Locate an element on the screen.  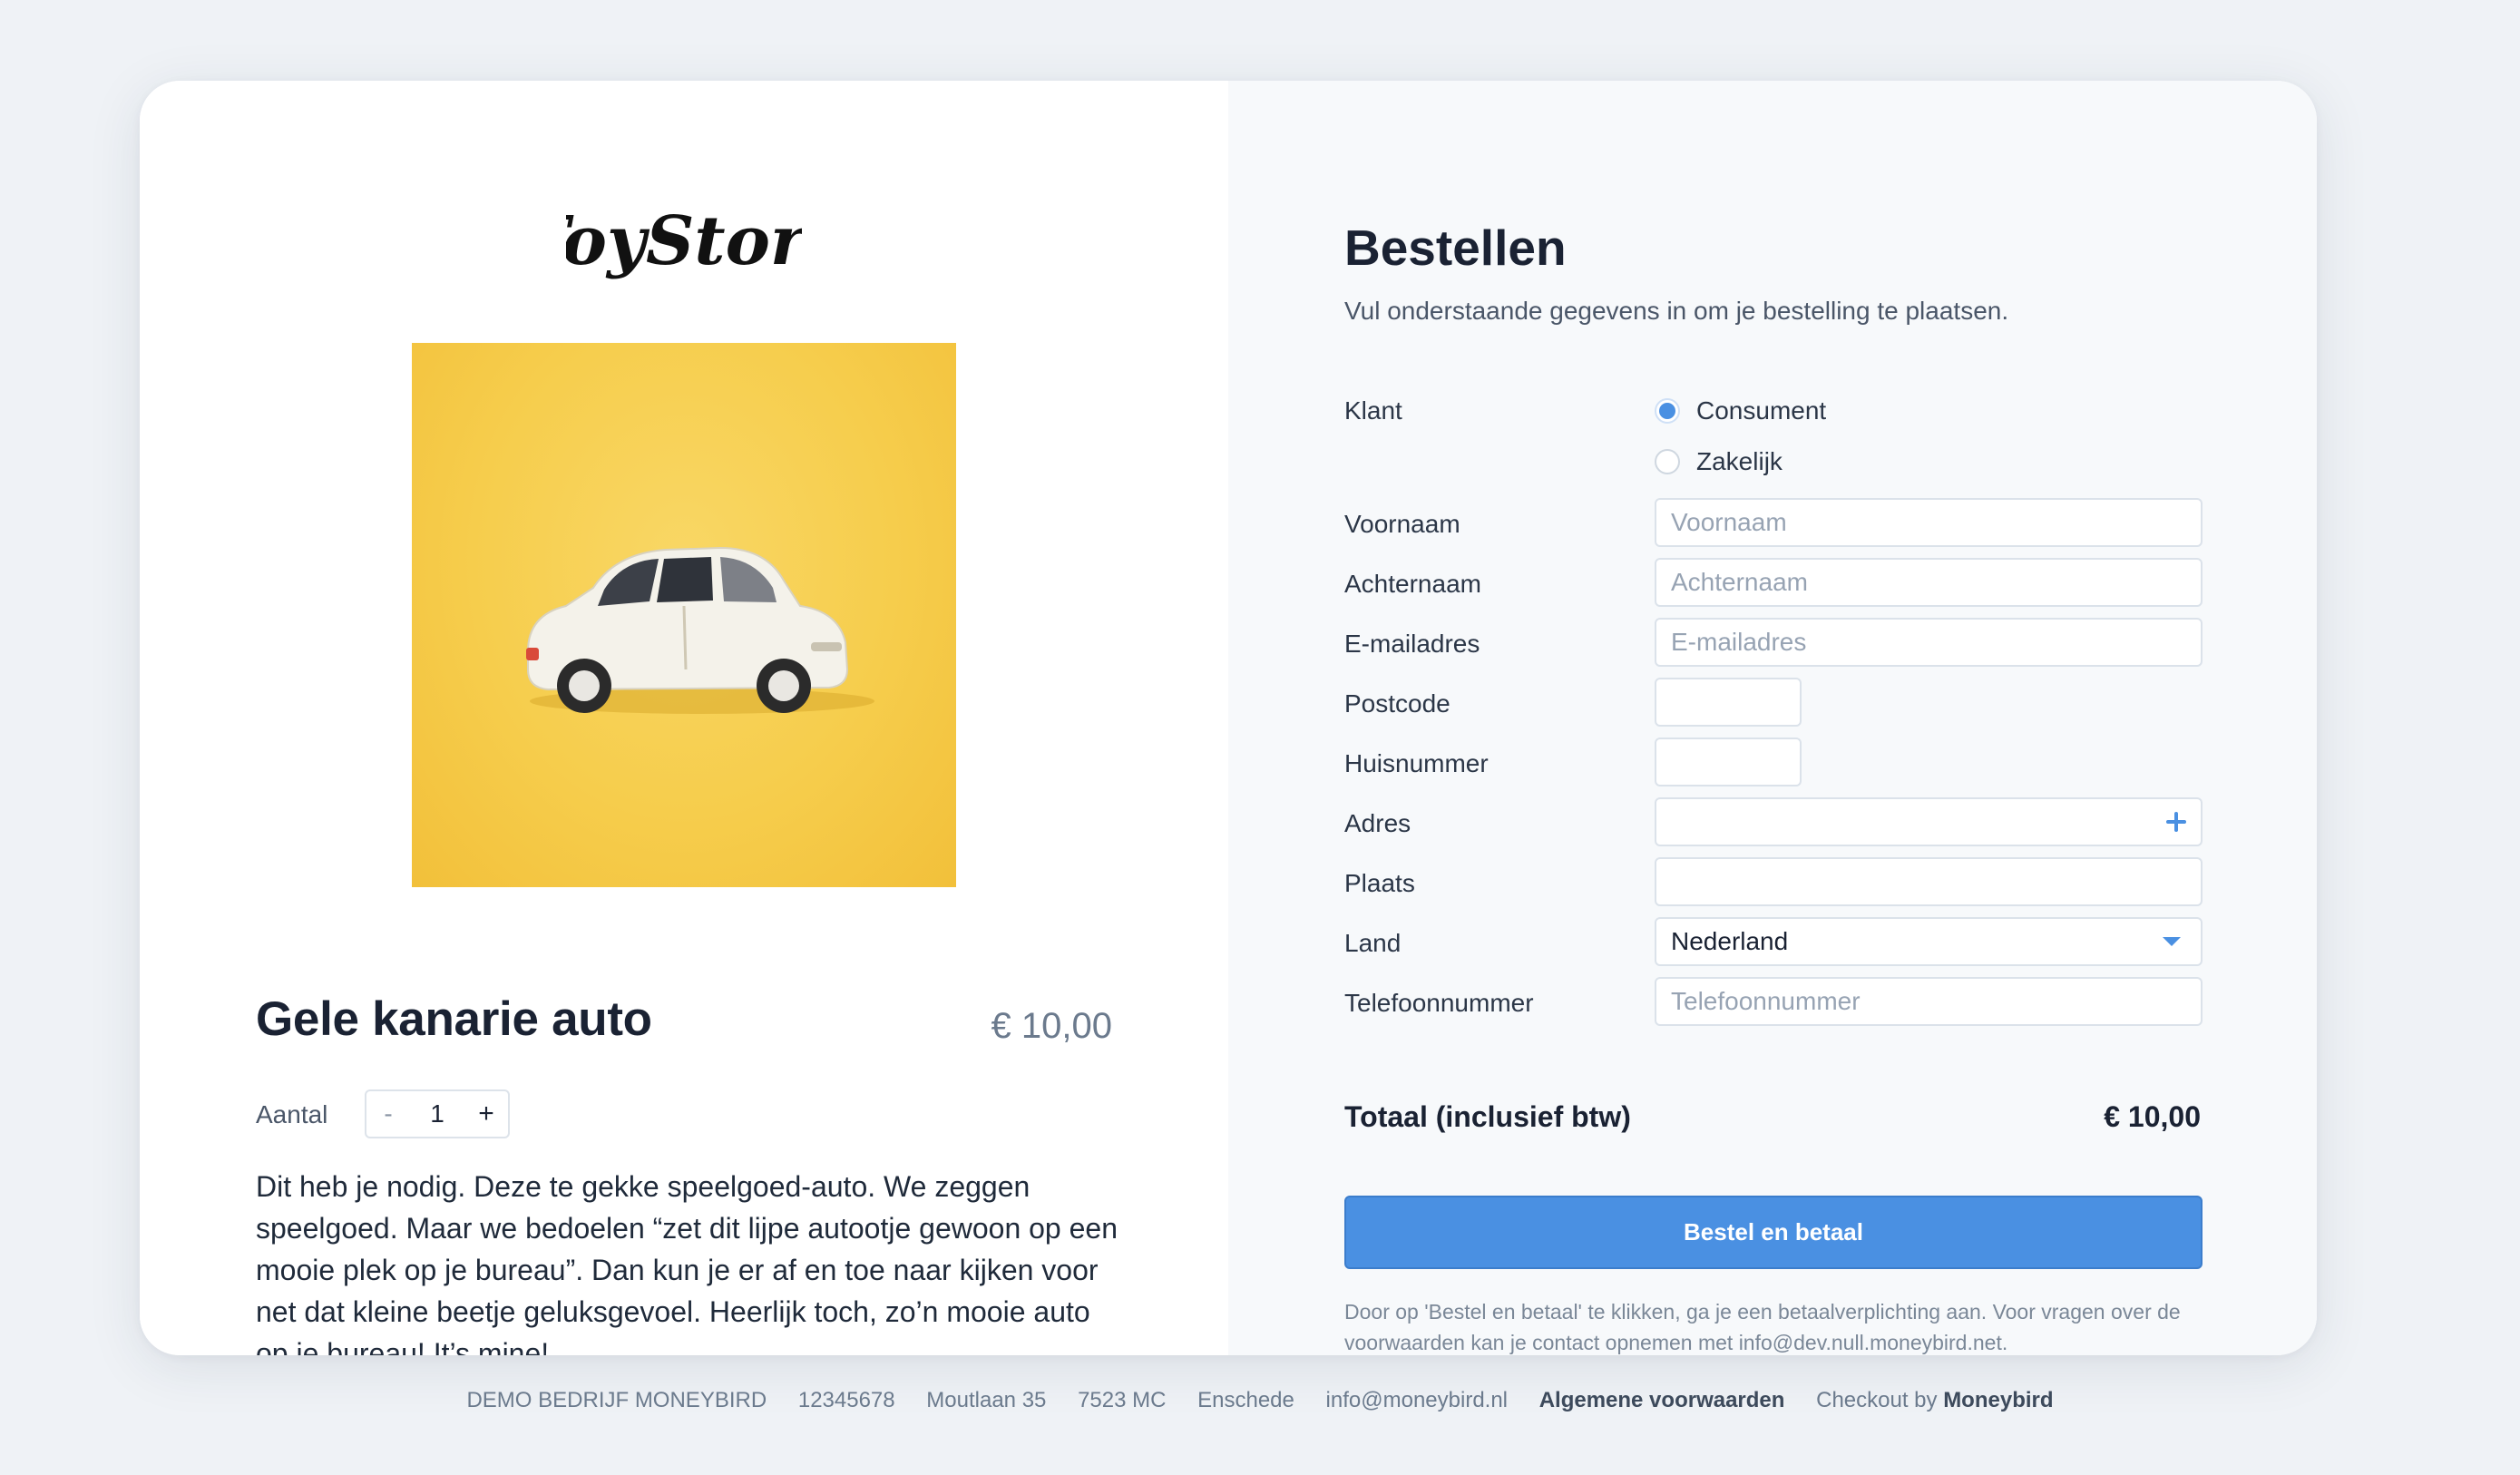
toy-car-icon is located at coordinates (700, 630).